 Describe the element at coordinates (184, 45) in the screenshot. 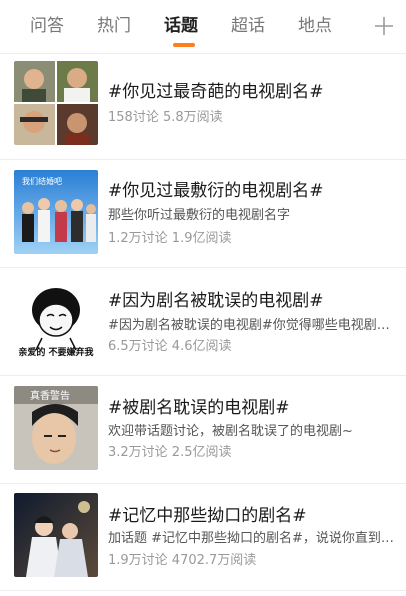

I see `active-tab-indicator` at that location.